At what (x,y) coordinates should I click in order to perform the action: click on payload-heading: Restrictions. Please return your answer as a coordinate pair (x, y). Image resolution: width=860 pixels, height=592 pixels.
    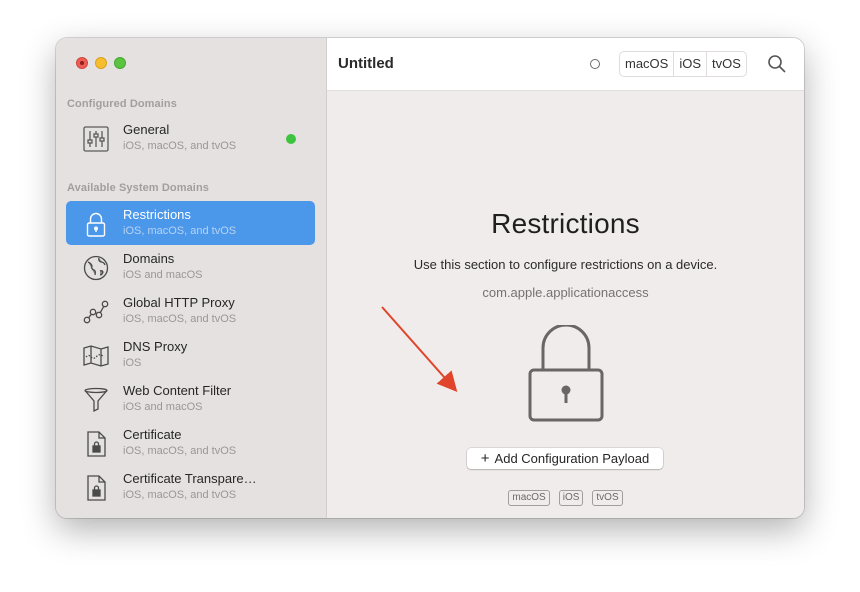
    Looking at the image, I should click on (565, 223).